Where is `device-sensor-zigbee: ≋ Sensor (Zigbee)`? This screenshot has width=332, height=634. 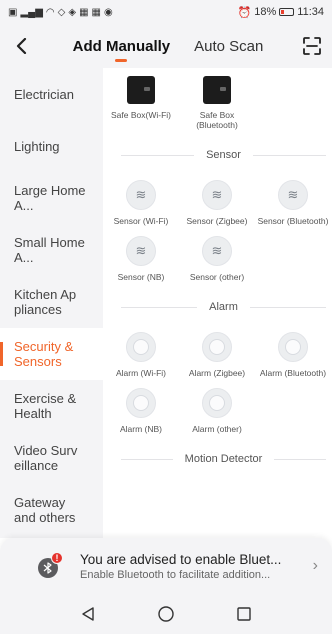 device-sensor-zigbee: ≋ Sensor (Zigbee) is located at coordinates (217, 203).